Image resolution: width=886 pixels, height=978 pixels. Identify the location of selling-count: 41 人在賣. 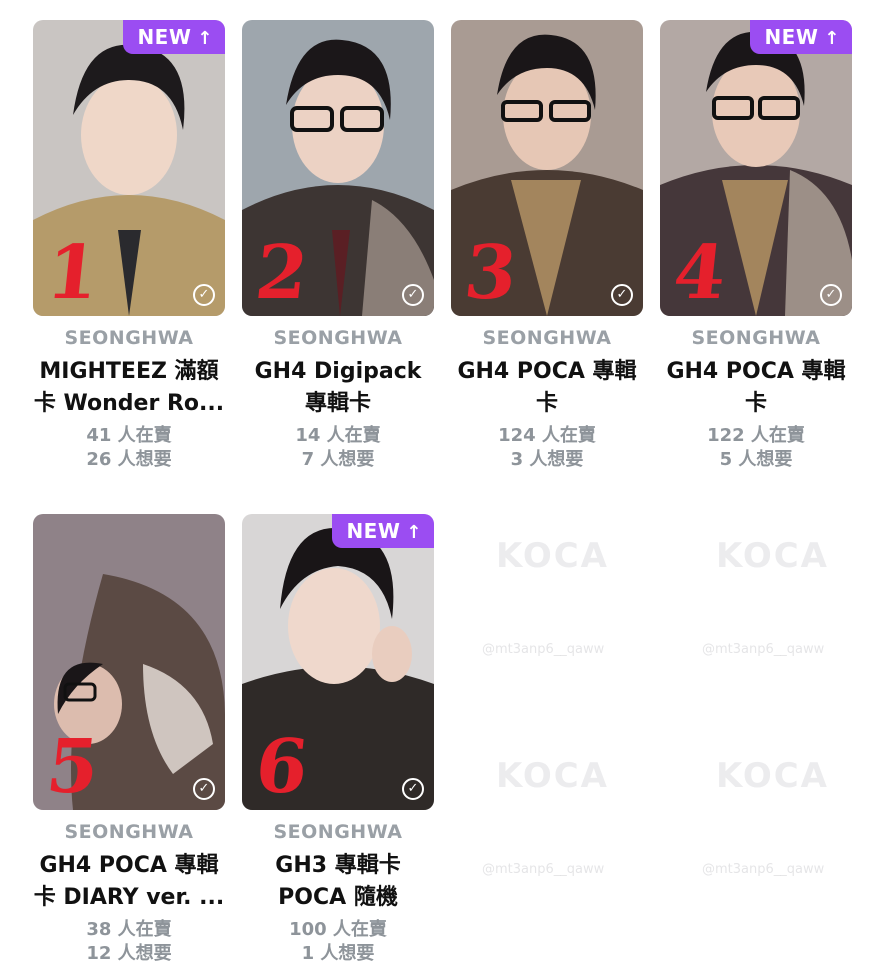
(129, 435).